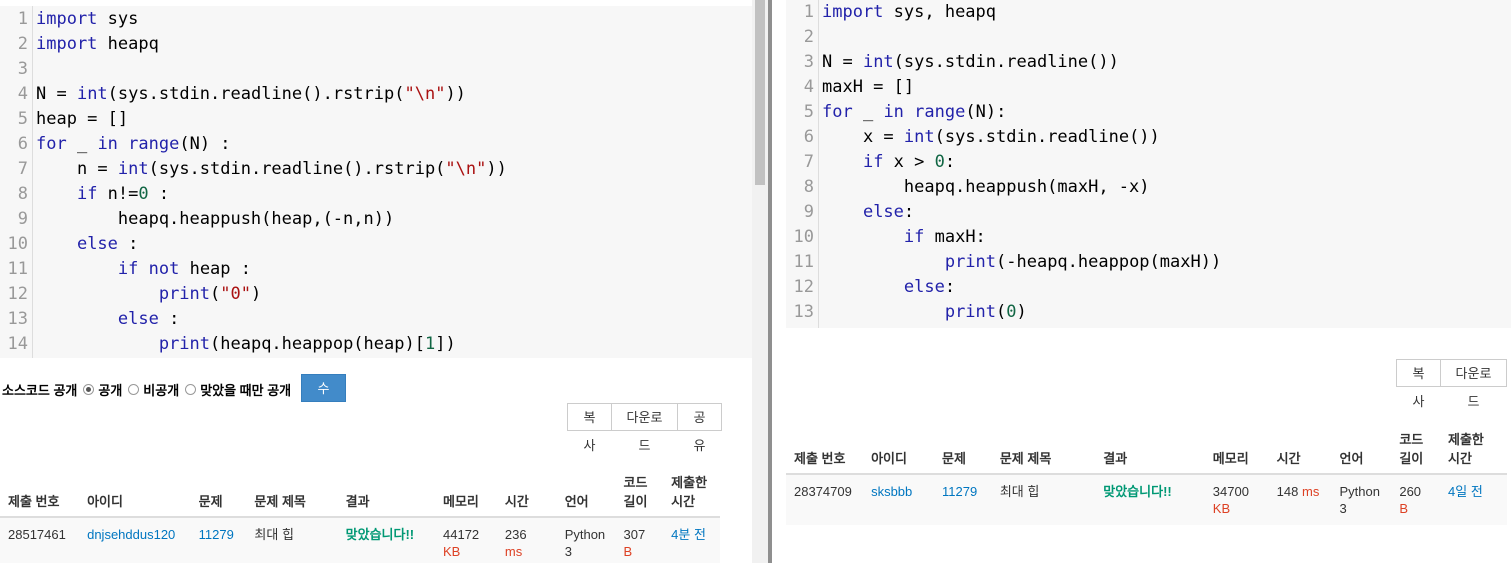 This screenshot has width=1511, height=563. I want to click on submission-id: 28517461, so click(40, 540).